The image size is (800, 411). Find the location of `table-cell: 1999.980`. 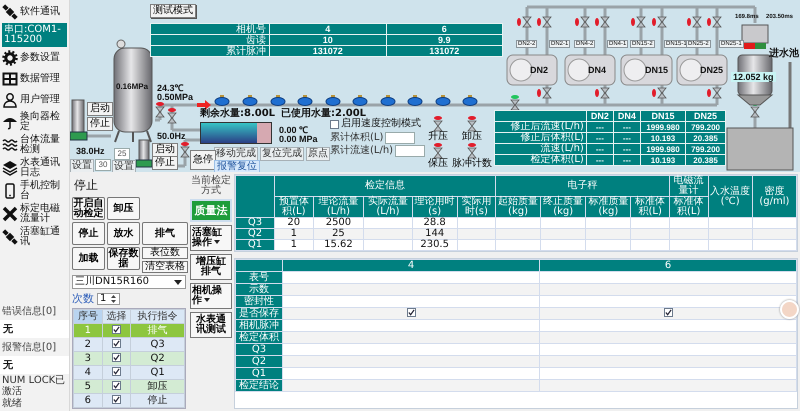

table-cell: 1999.980 is located at coordinates (663, 127).